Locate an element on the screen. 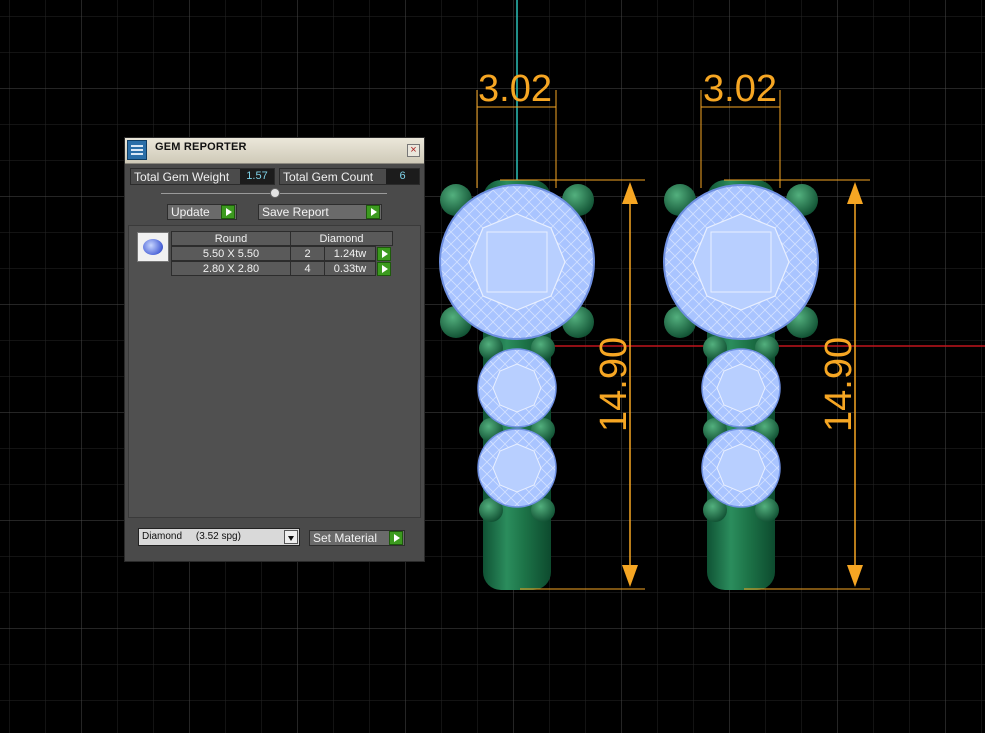 The image size is (985, 733). update-button: Update is located at coordinates (202, 212).